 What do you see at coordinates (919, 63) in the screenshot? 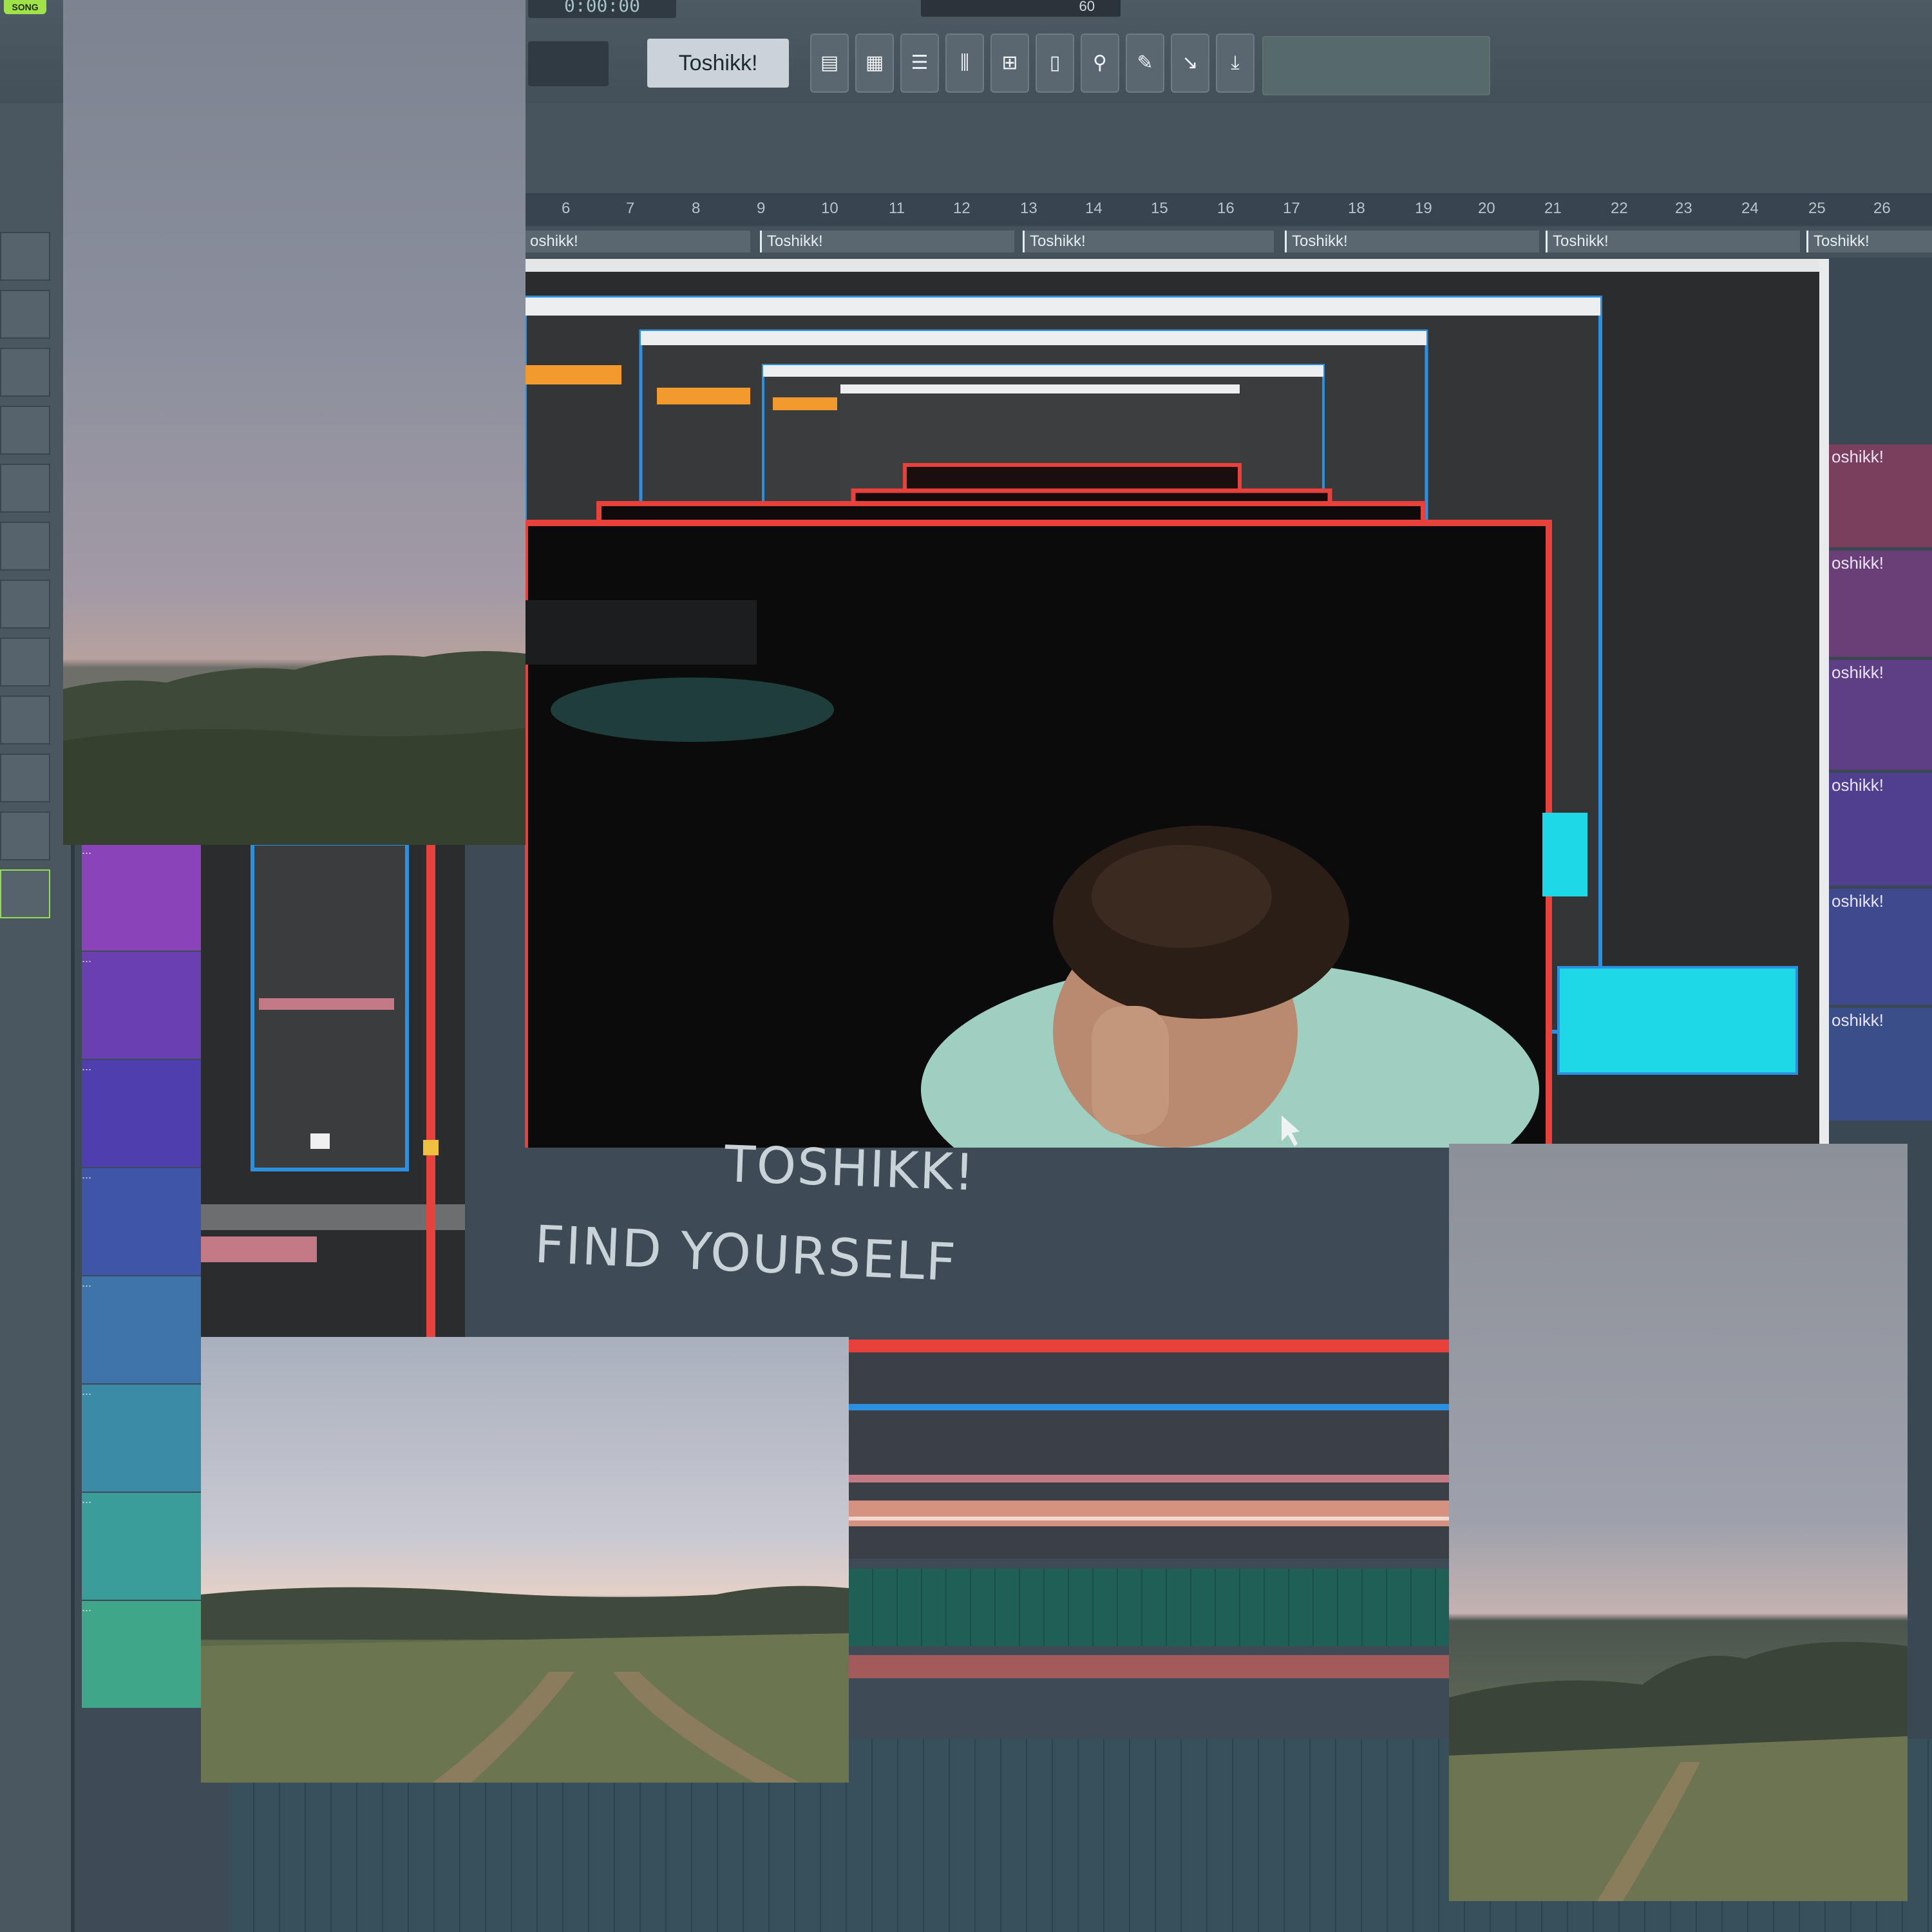
I see `piano-roll-icon: ☰` at bounding box center [919, 63].